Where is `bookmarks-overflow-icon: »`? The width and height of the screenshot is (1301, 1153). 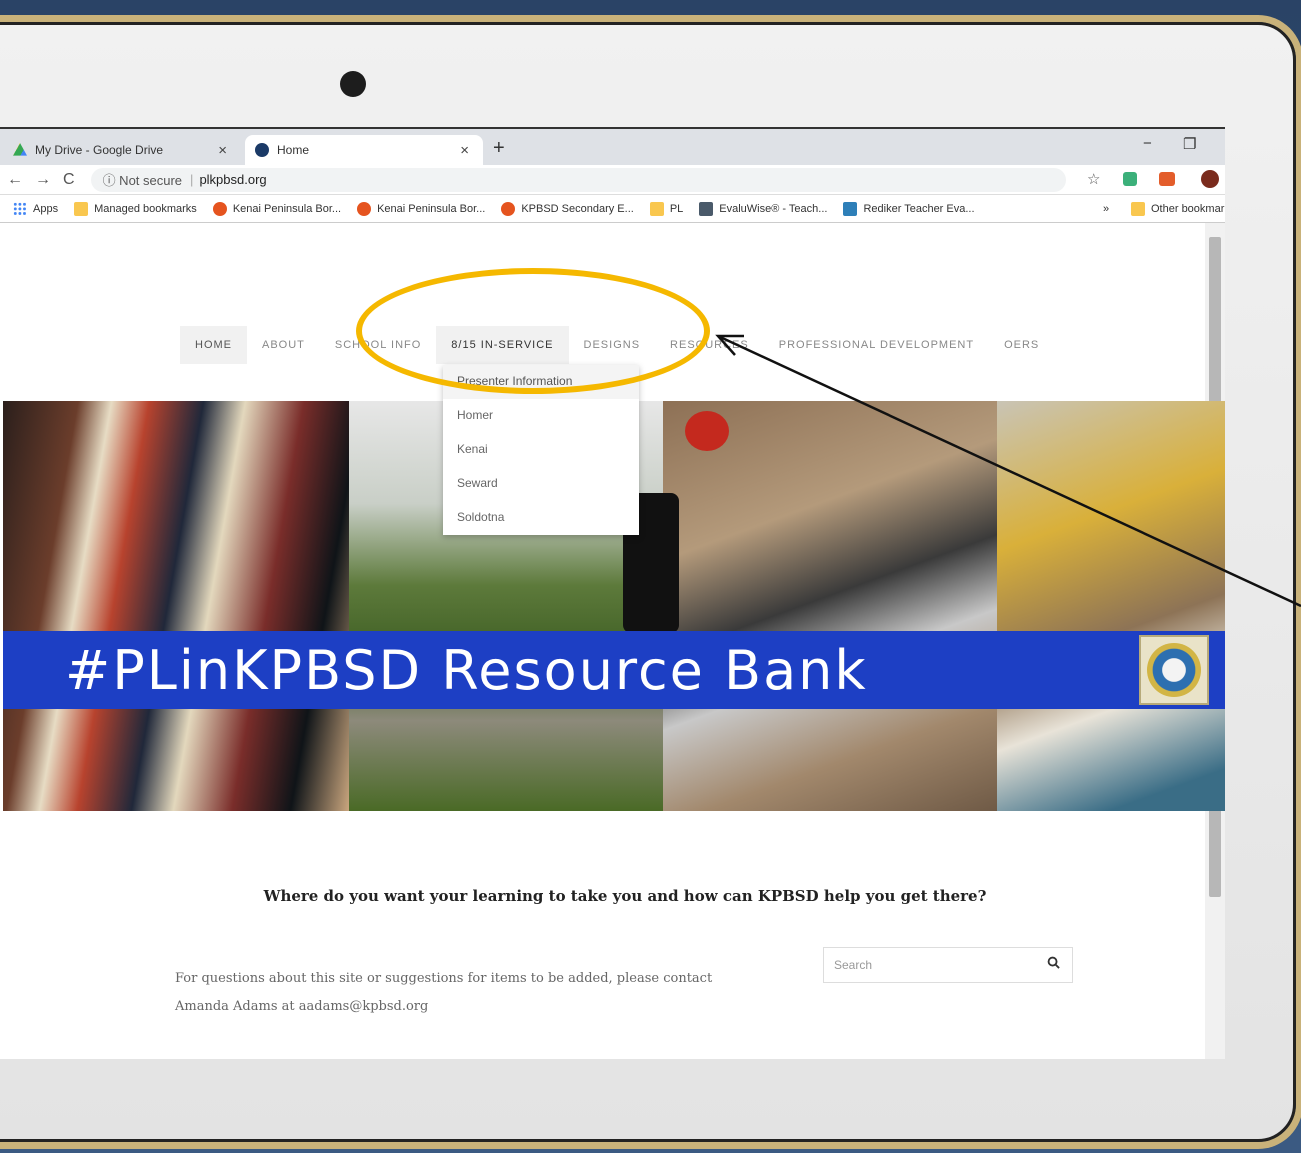
bookmarks-overflow-icon: » is located at coordinates (1106, 209).